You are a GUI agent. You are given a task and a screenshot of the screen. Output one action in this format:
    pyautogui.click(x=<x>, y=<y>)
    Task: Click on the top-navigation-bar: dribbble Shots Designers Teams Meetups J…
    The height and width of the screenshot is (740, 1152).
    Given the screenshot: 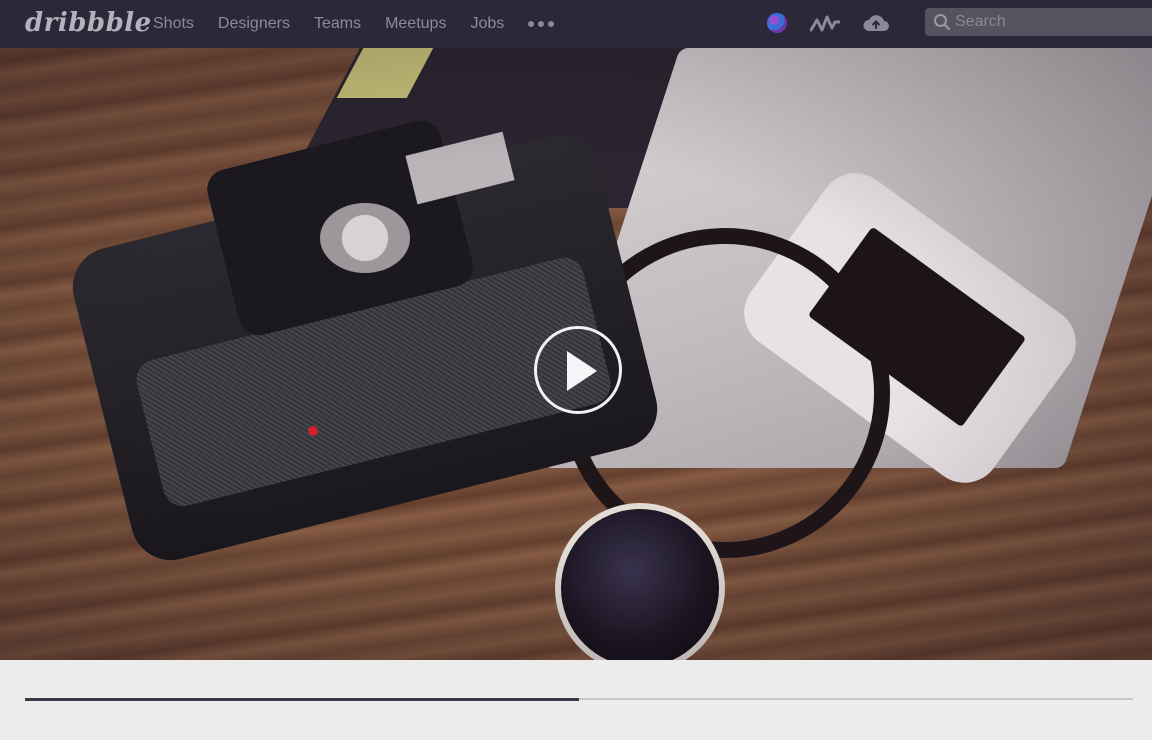 What is the action you would take?
    pyautogui.click(x=576, y=24)
    